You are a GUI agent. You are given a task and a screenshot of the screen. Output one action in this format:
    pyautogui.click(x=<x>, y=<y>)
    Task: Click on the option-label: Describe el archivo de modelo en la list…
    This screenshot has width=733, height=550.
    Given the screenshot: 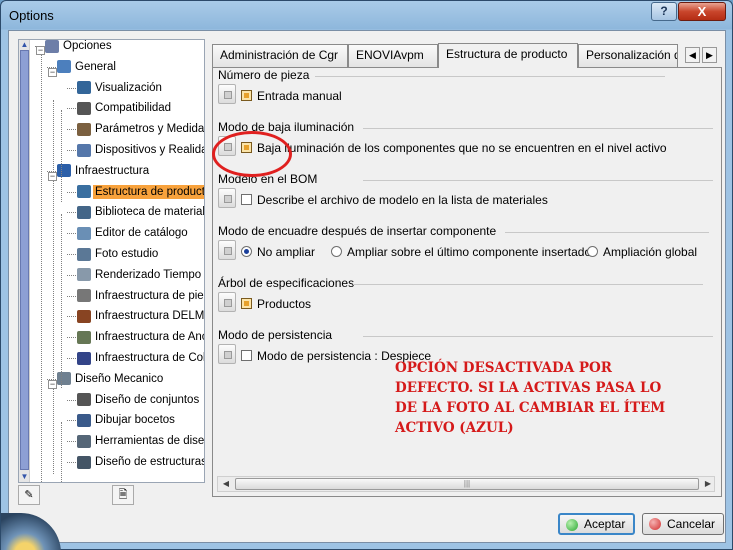 What is the action you would take?
    pyautogui.click(x=402, y=200)
    